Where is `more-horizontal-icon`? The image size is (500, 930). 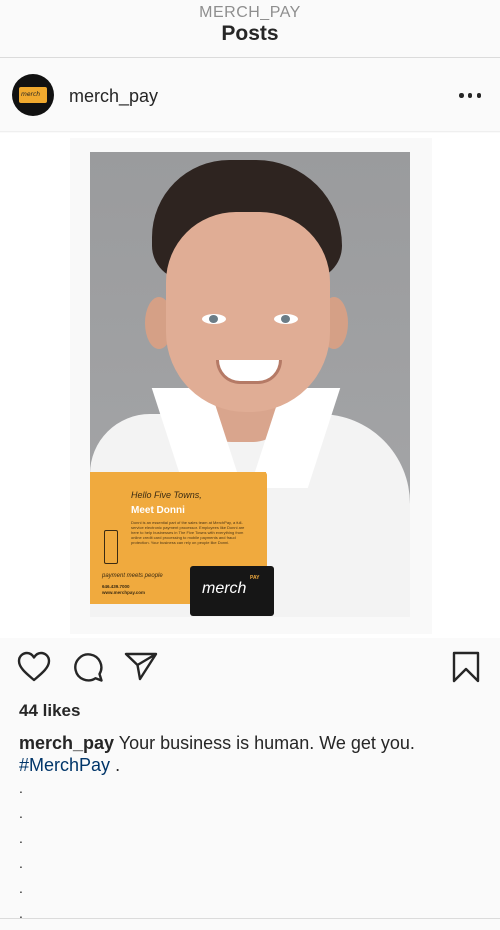 more-horizontal-icon is located at coordinates (470, 96).